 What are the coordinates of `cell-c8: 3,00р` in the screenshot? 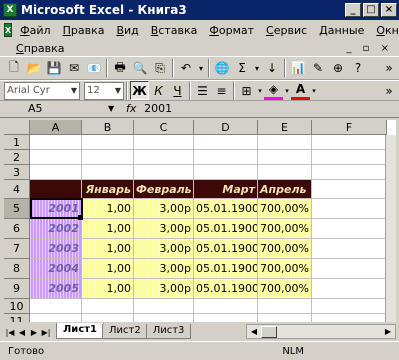 It's located at (164, 269).